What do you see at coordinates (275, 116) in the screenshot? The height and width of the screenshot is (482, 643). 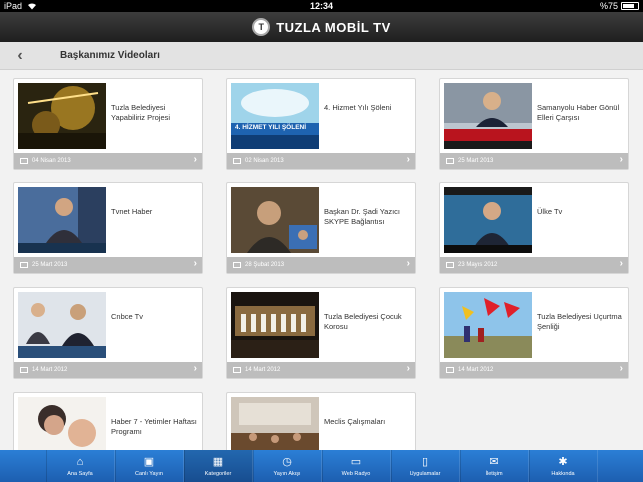 I see `video-thumbnail: 4. HİZMET YILI ŞÖLENİ` at bounding box center [275, 116].